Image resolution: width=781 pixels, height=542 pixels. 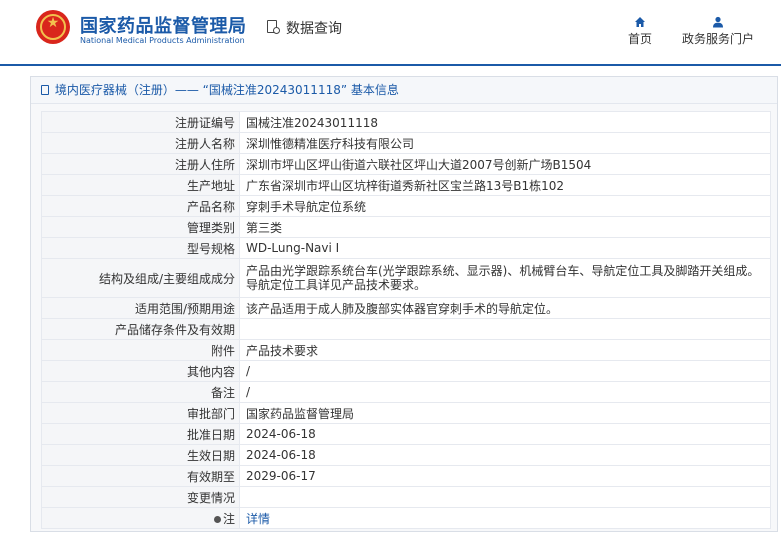 I want to click on row-label: 变更情况, so click(x=140, y=497).